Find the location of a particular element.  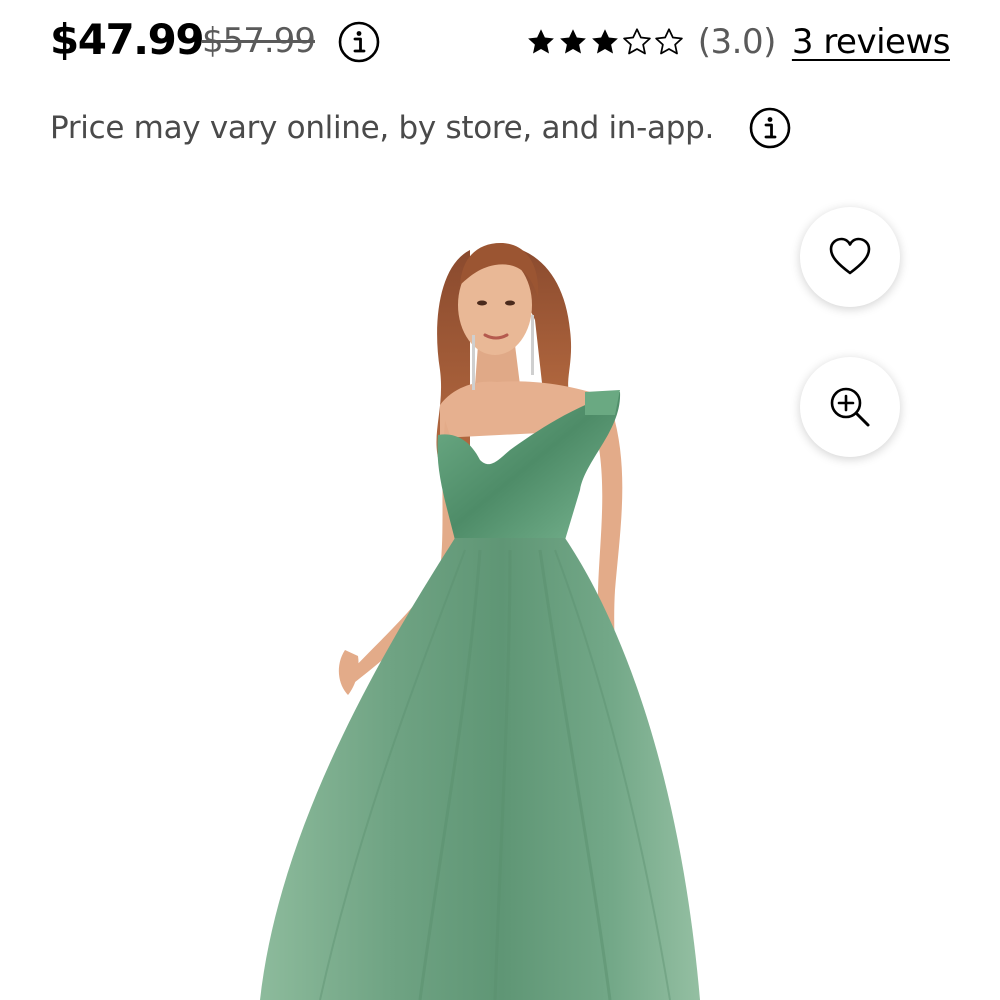

star-rating is located at coordinates (605, 42).